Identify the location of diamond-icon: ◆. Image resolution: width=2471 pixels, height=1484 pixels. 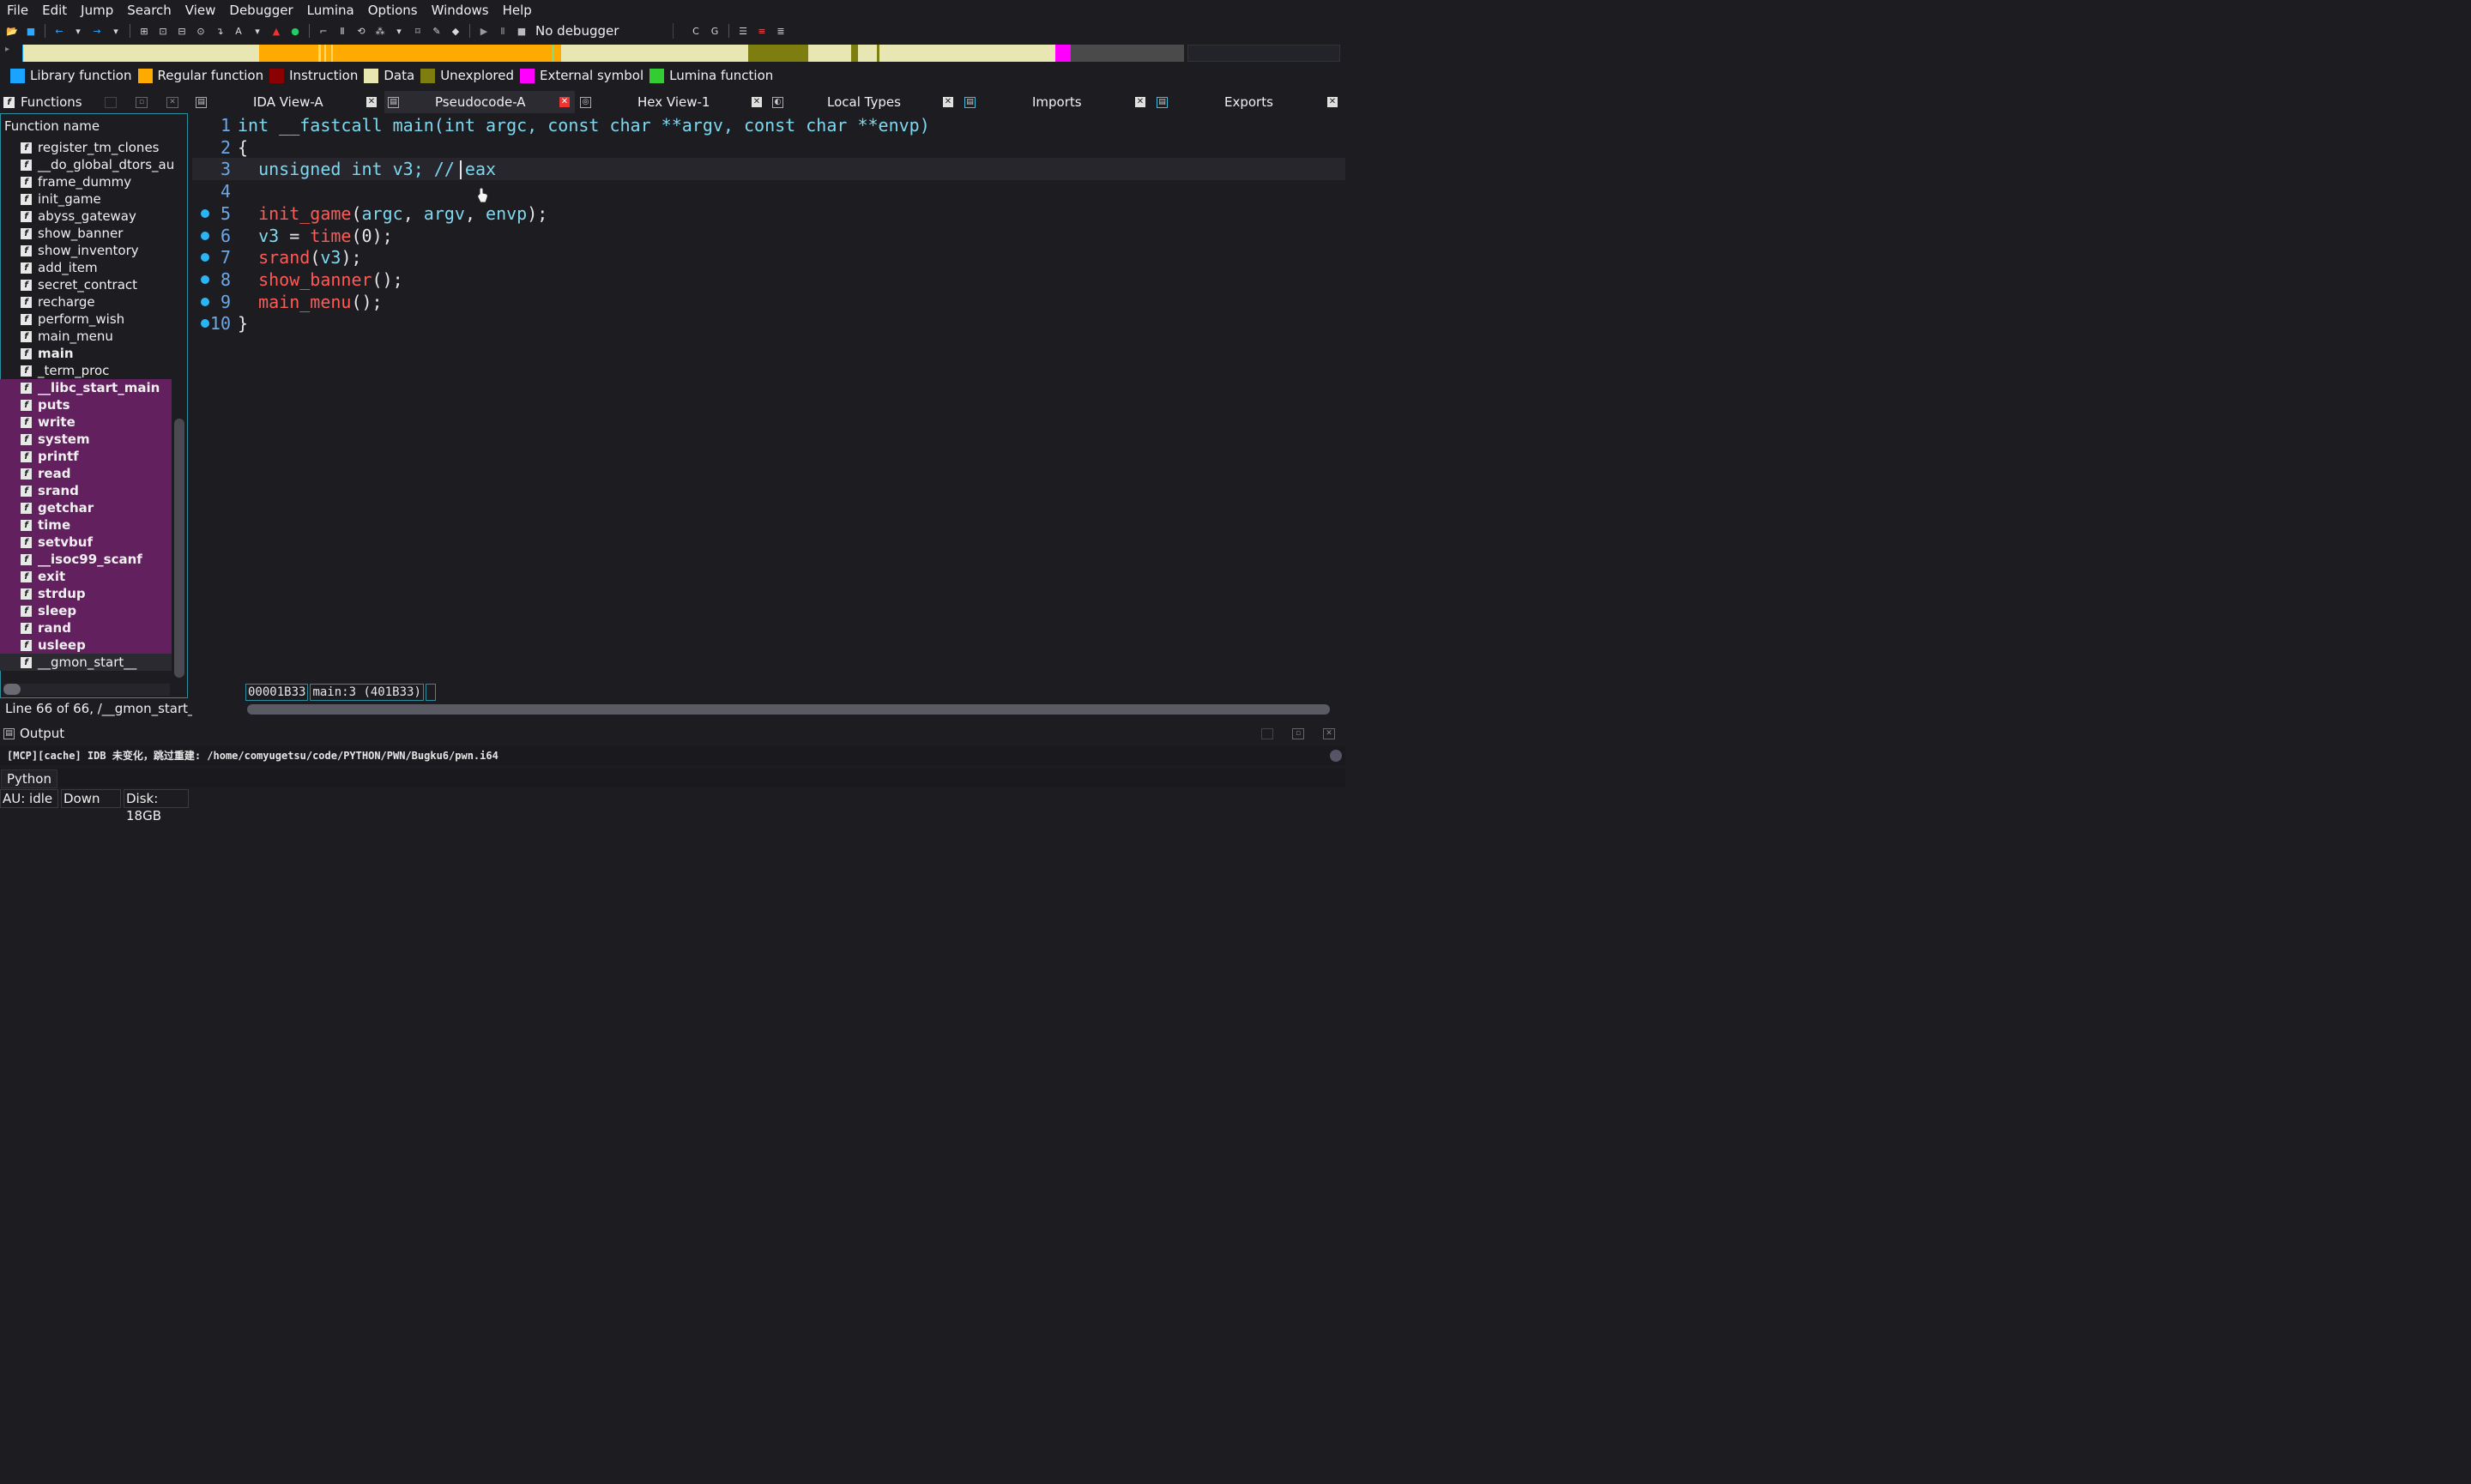
(455, 31).